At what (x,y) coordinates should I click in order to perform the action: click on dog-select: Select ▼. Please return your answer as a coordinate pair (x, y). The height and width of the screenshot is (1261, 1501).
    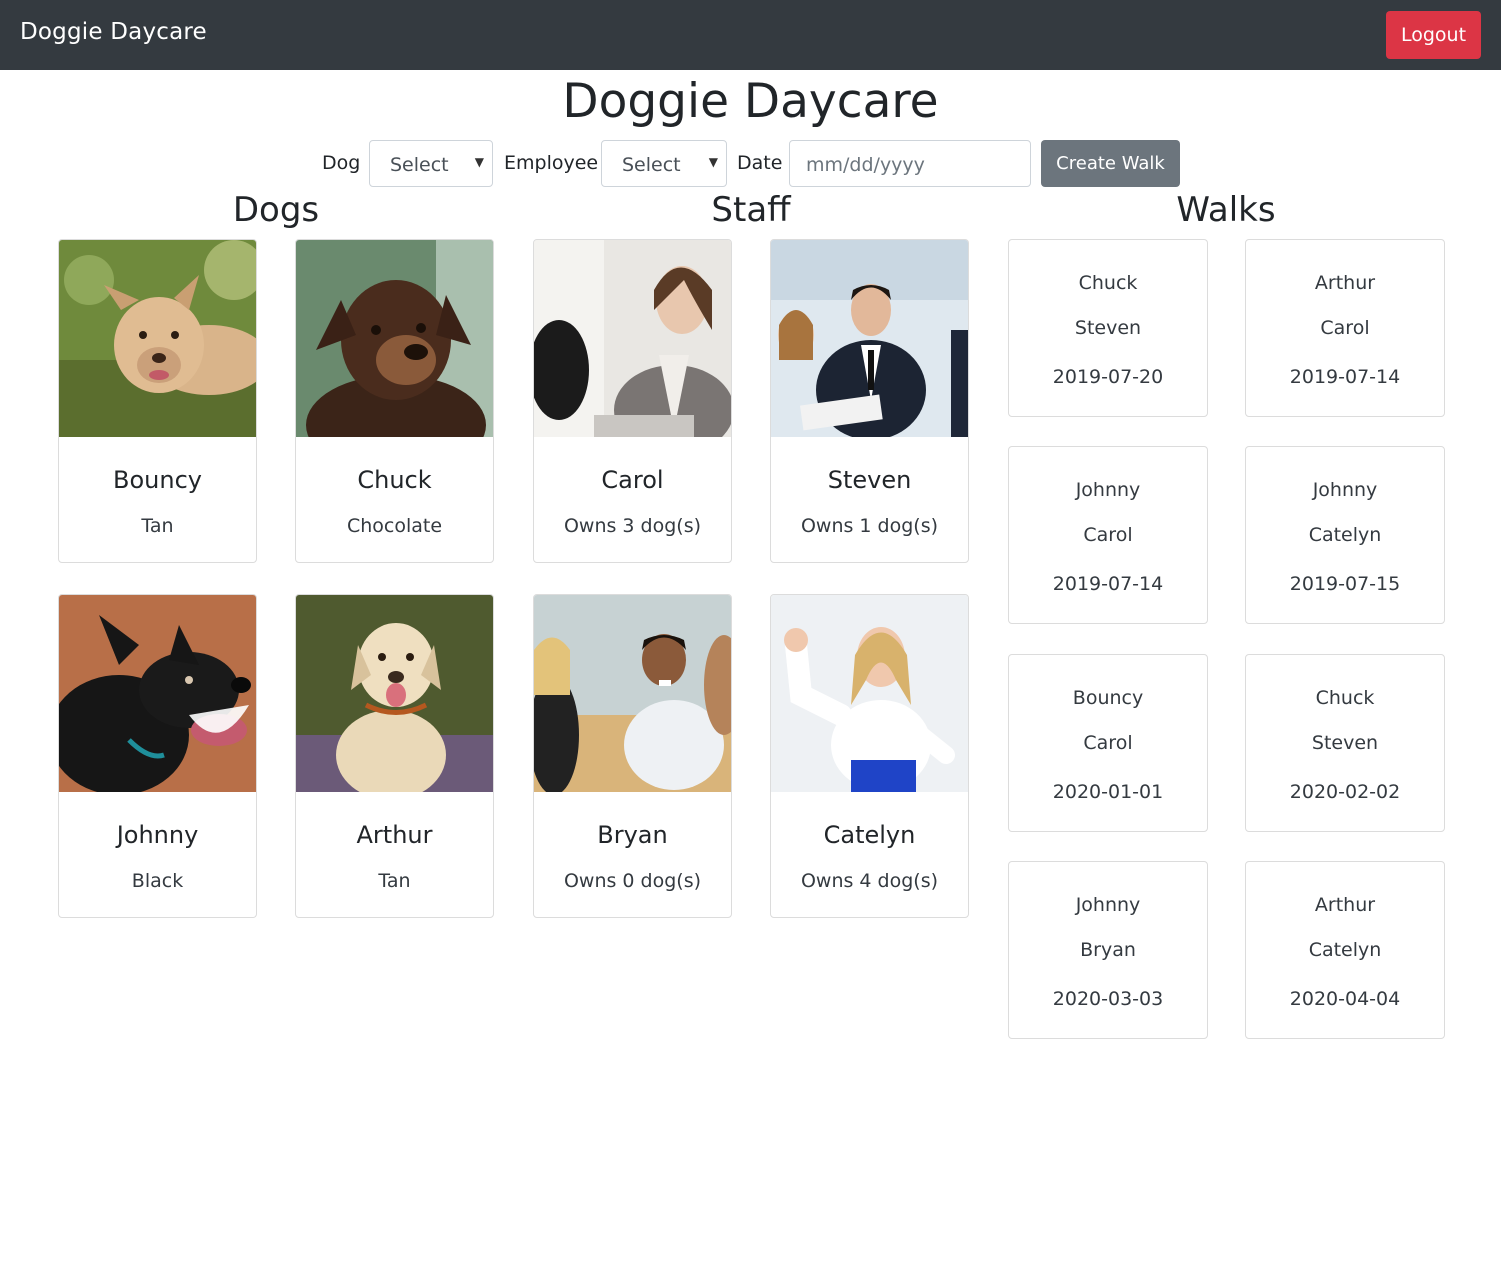
    Looking at the image, I should click on (431, 163).